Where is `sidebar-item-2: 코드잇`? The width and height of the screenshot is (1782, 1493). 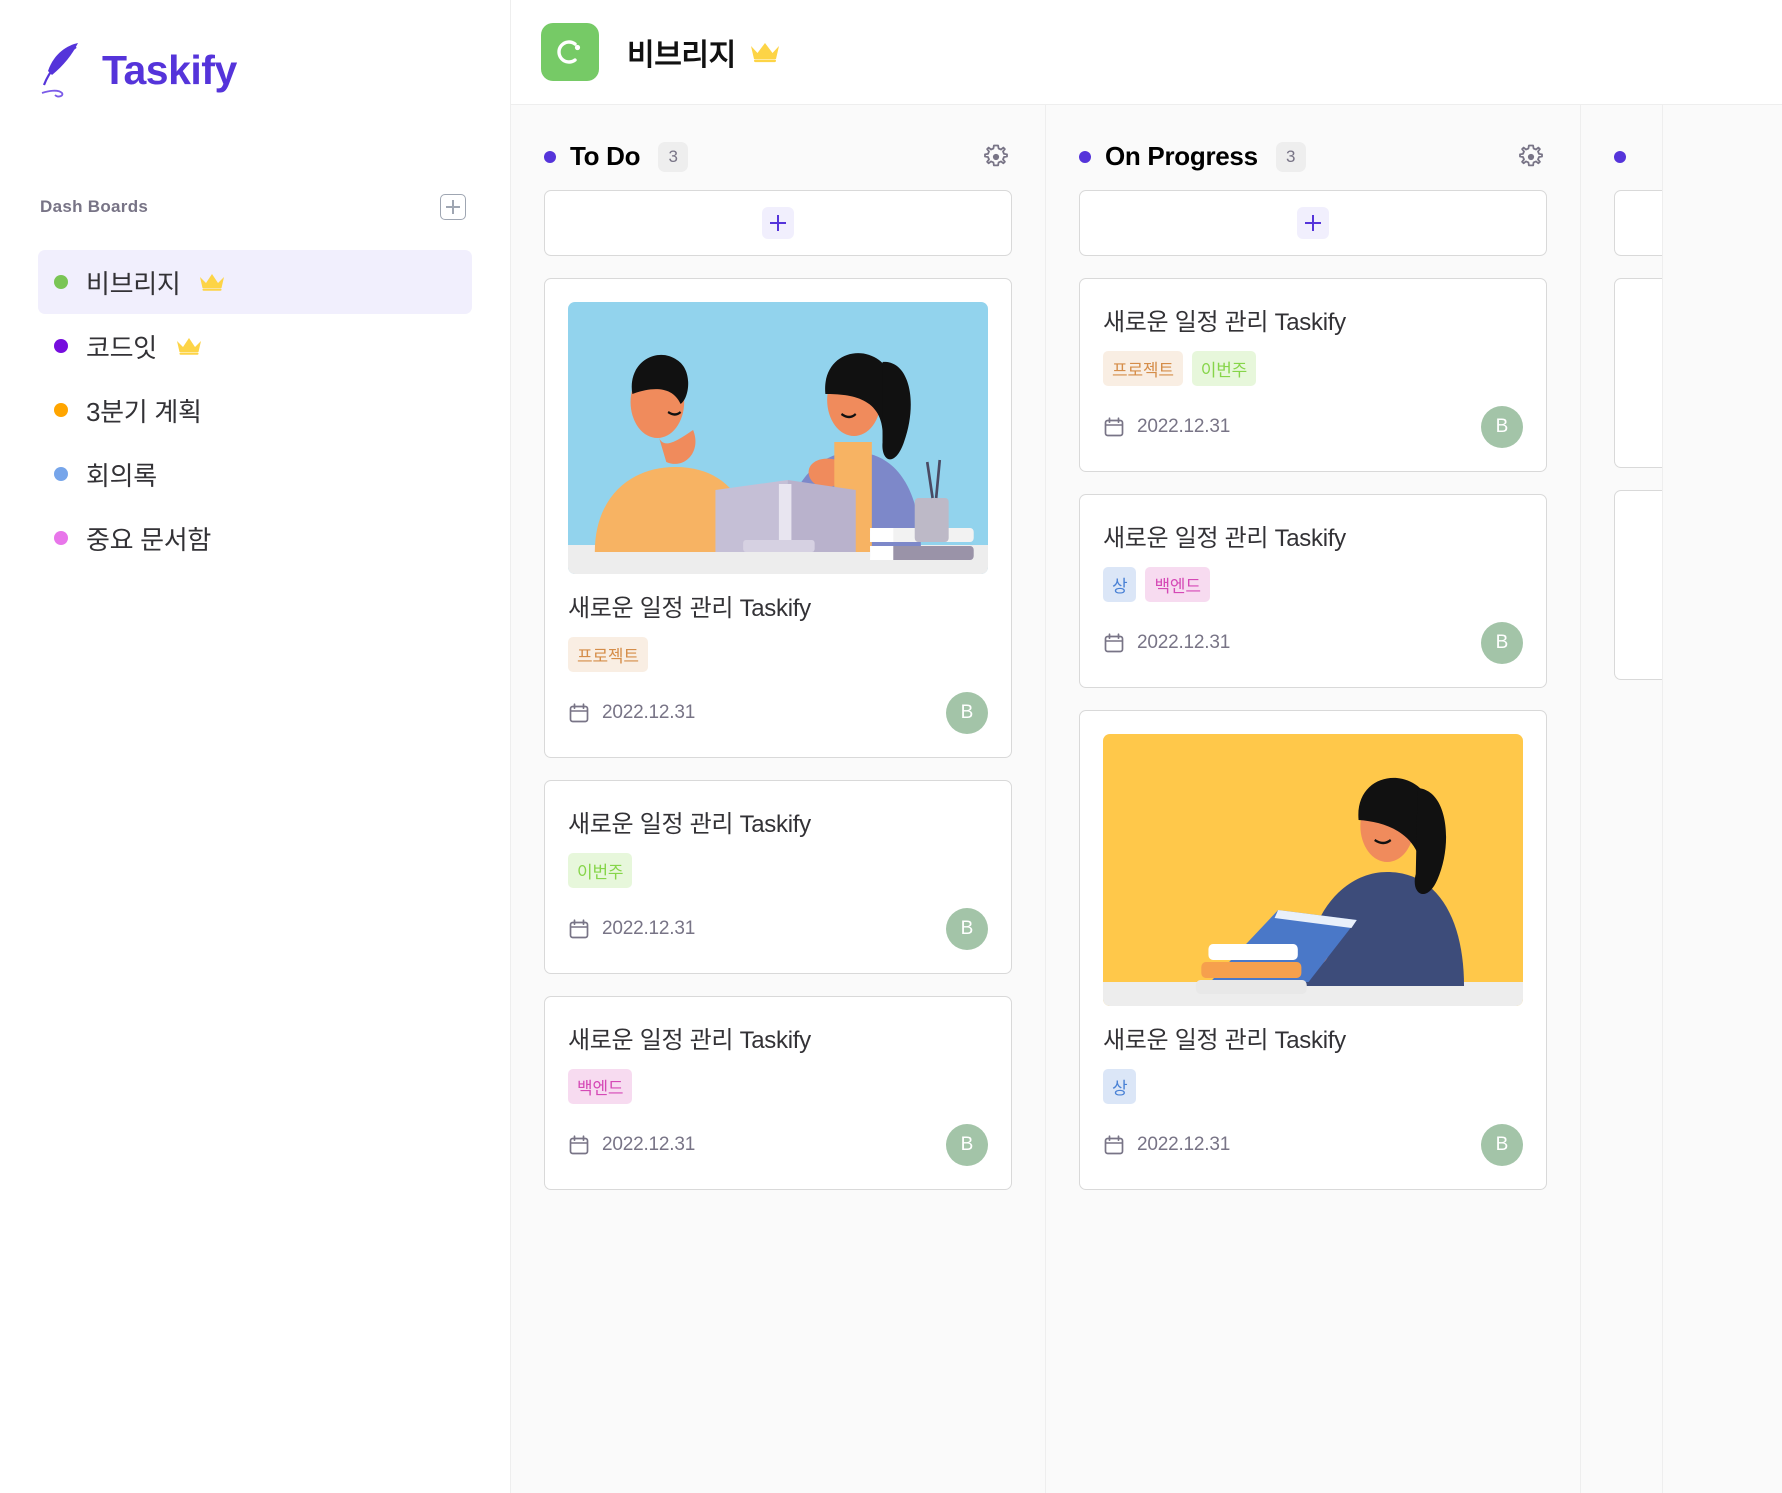 sidebar-item-2: 코드잇 is located at coordinates (255, 346).